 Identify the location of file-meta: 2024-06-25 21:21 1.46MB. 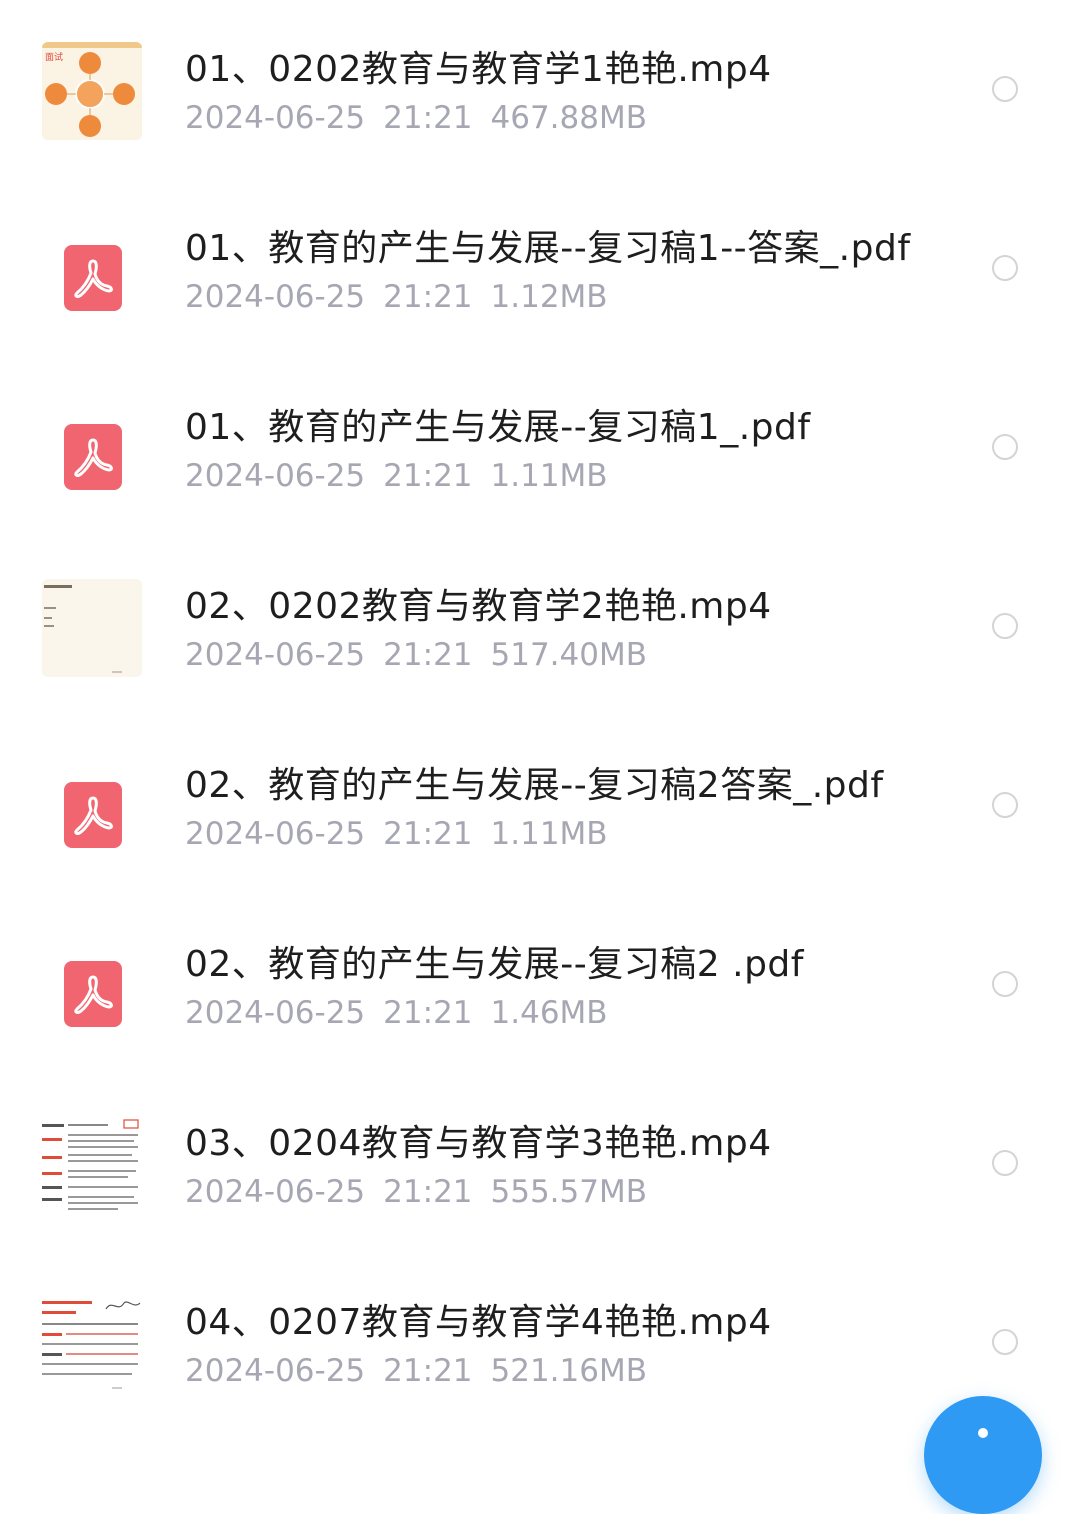
(405, 1013).